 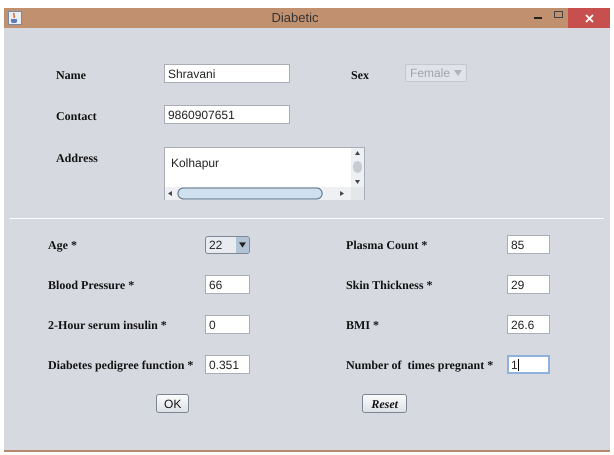 What do you see at coordinates (363, 325) in the screenshot?
I see `field-label: BMI *` at bounding box center [363, 325].